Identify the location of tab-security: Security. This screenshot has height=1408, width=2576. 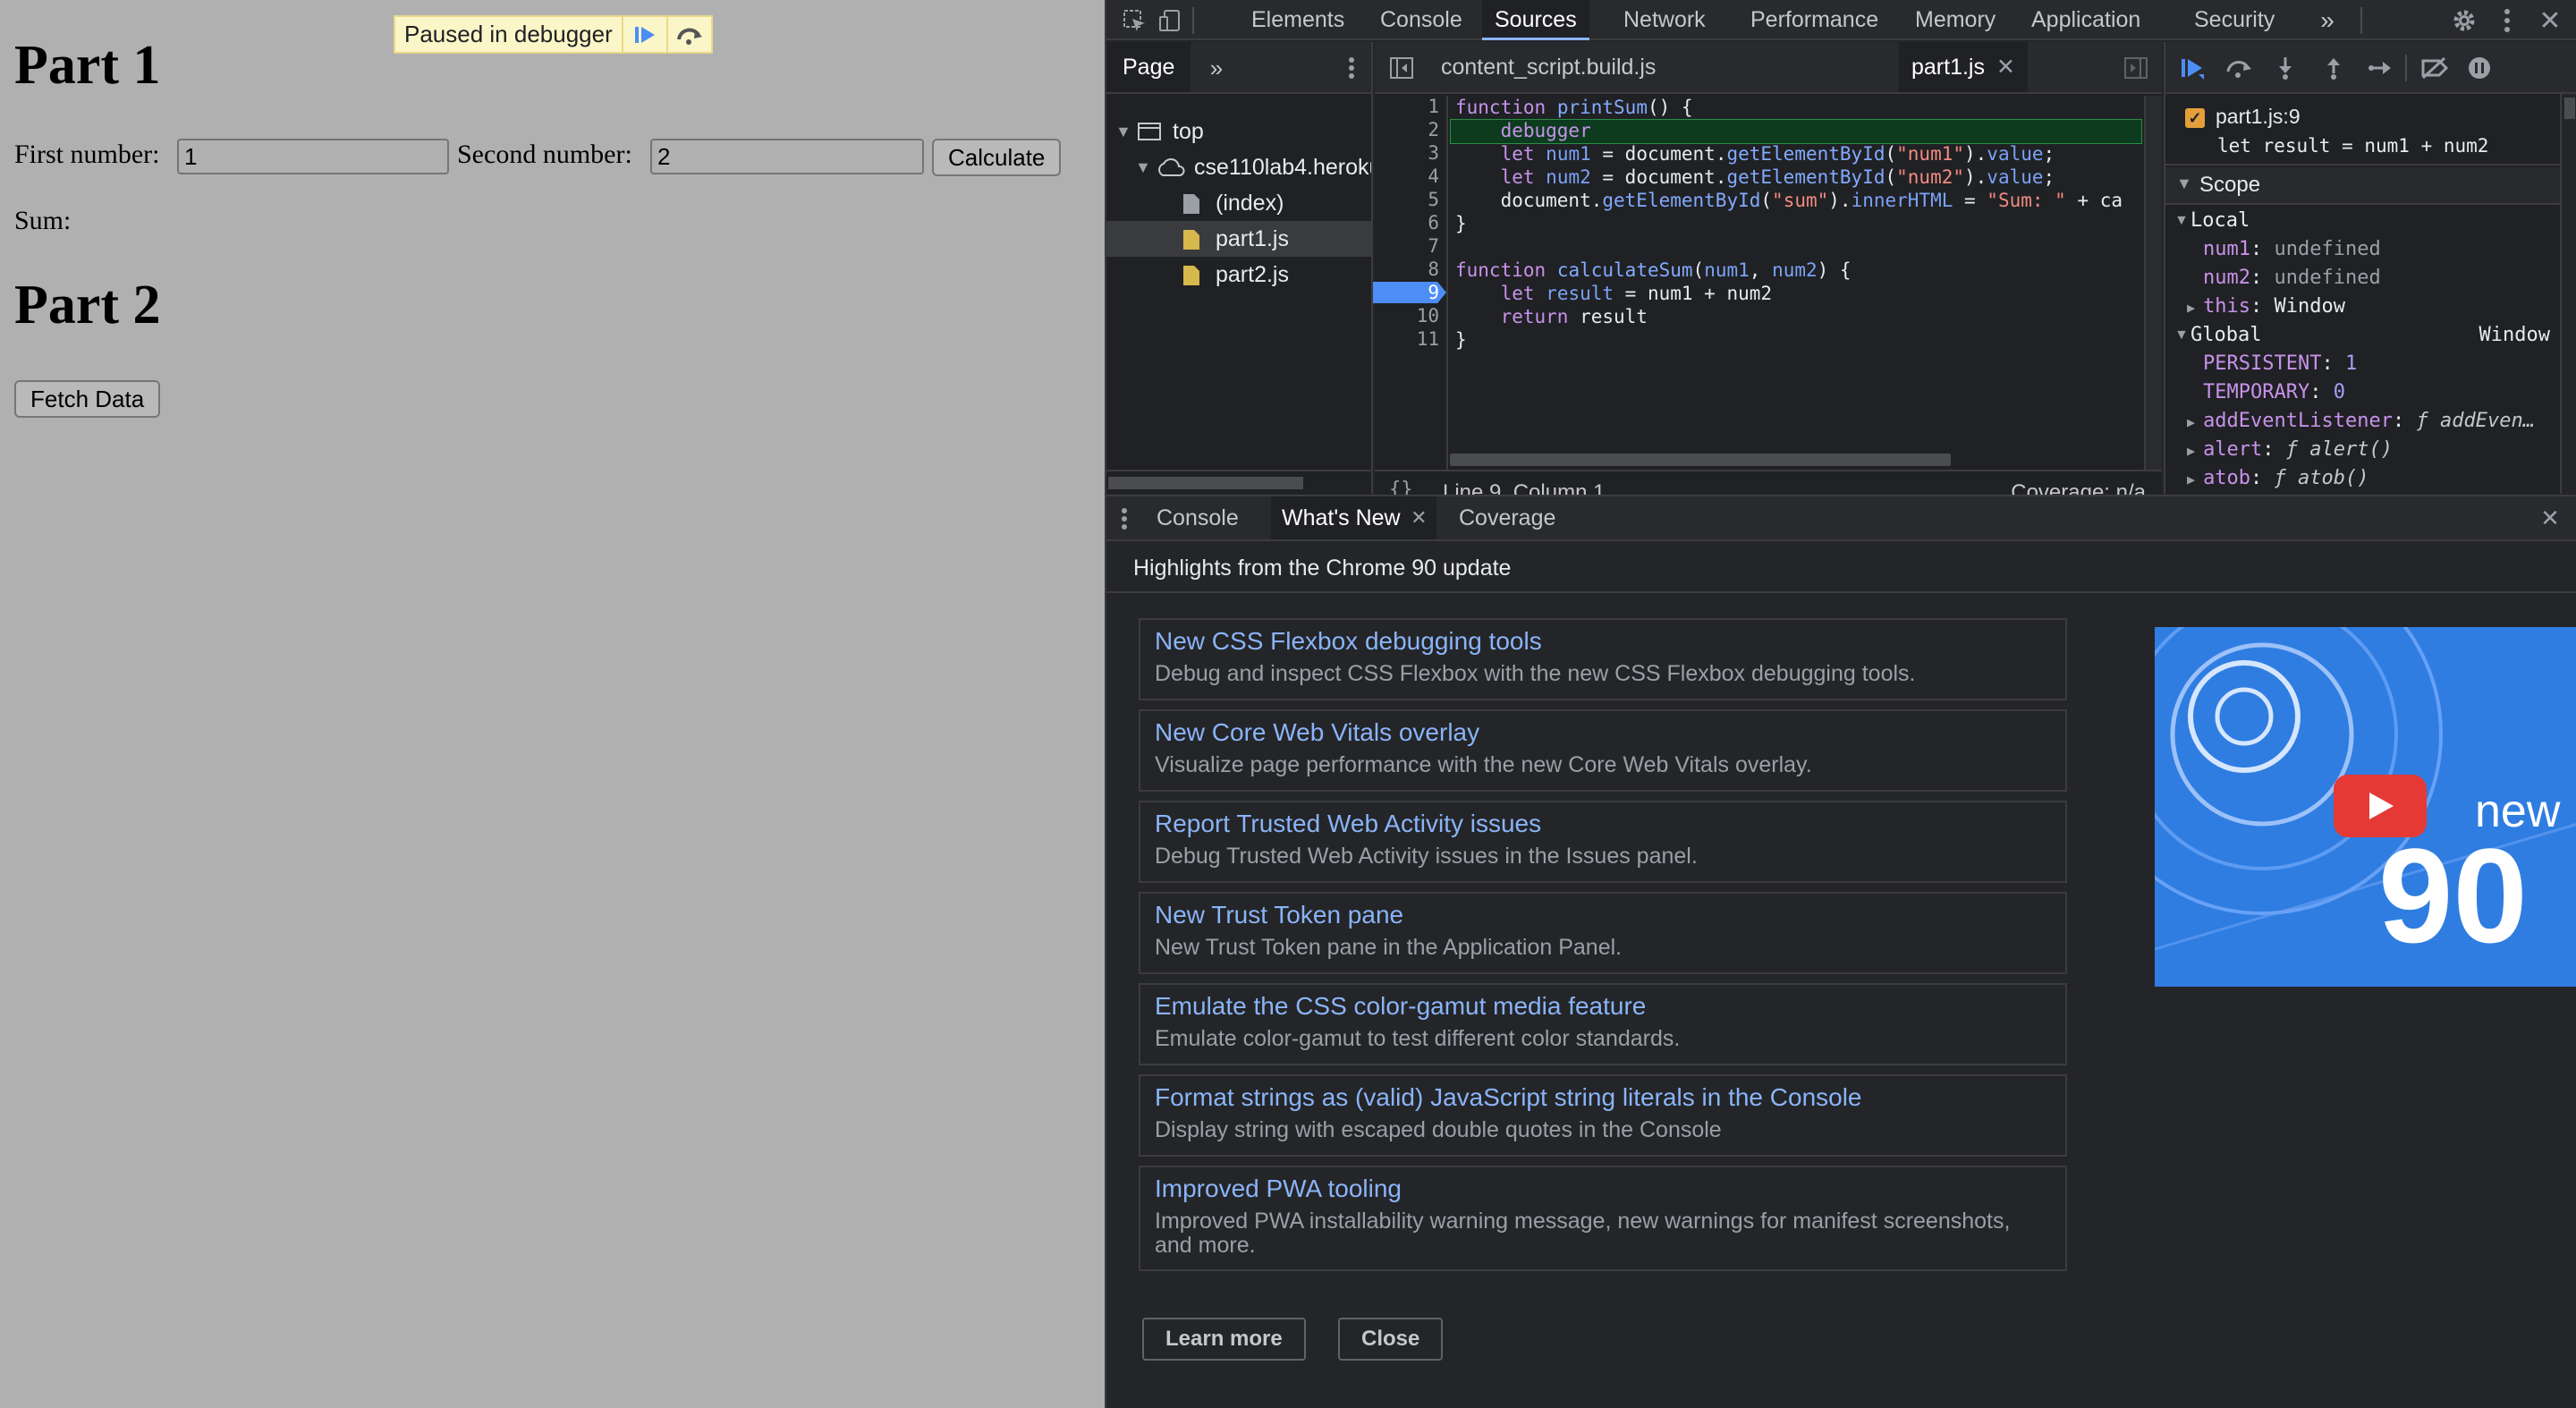
(2234, 20).